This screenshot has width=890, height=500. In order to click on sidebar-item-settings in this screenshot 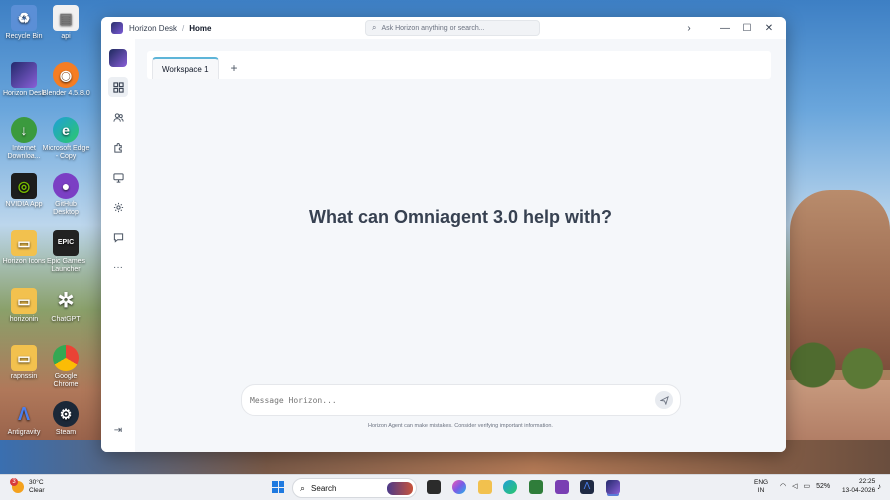, I will do `click(118, 207)`.